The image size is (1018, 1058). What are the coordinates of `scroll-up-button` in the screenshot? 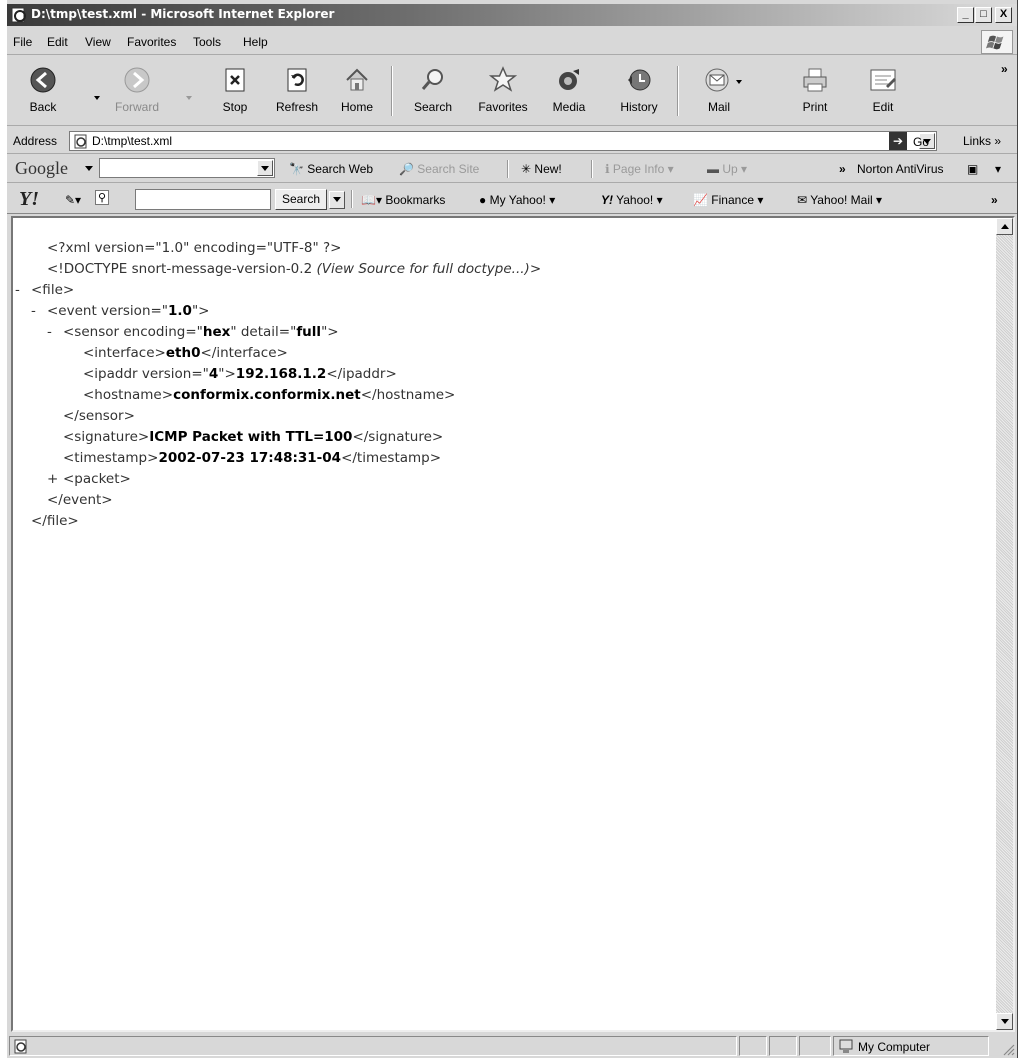 It's located at (1004, 226).